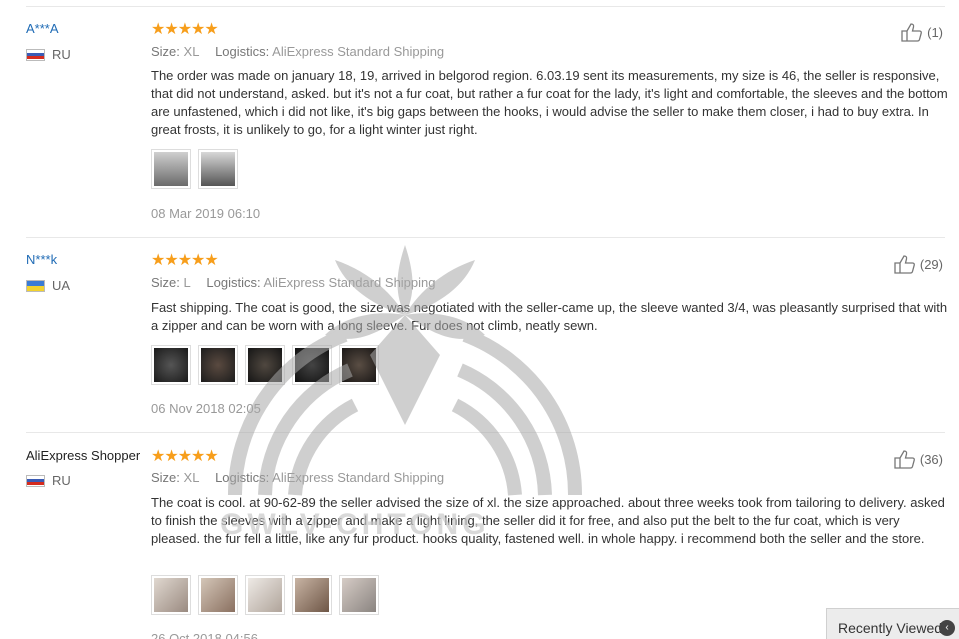  I want to click on helpful-count: (29), so click(931, 264).